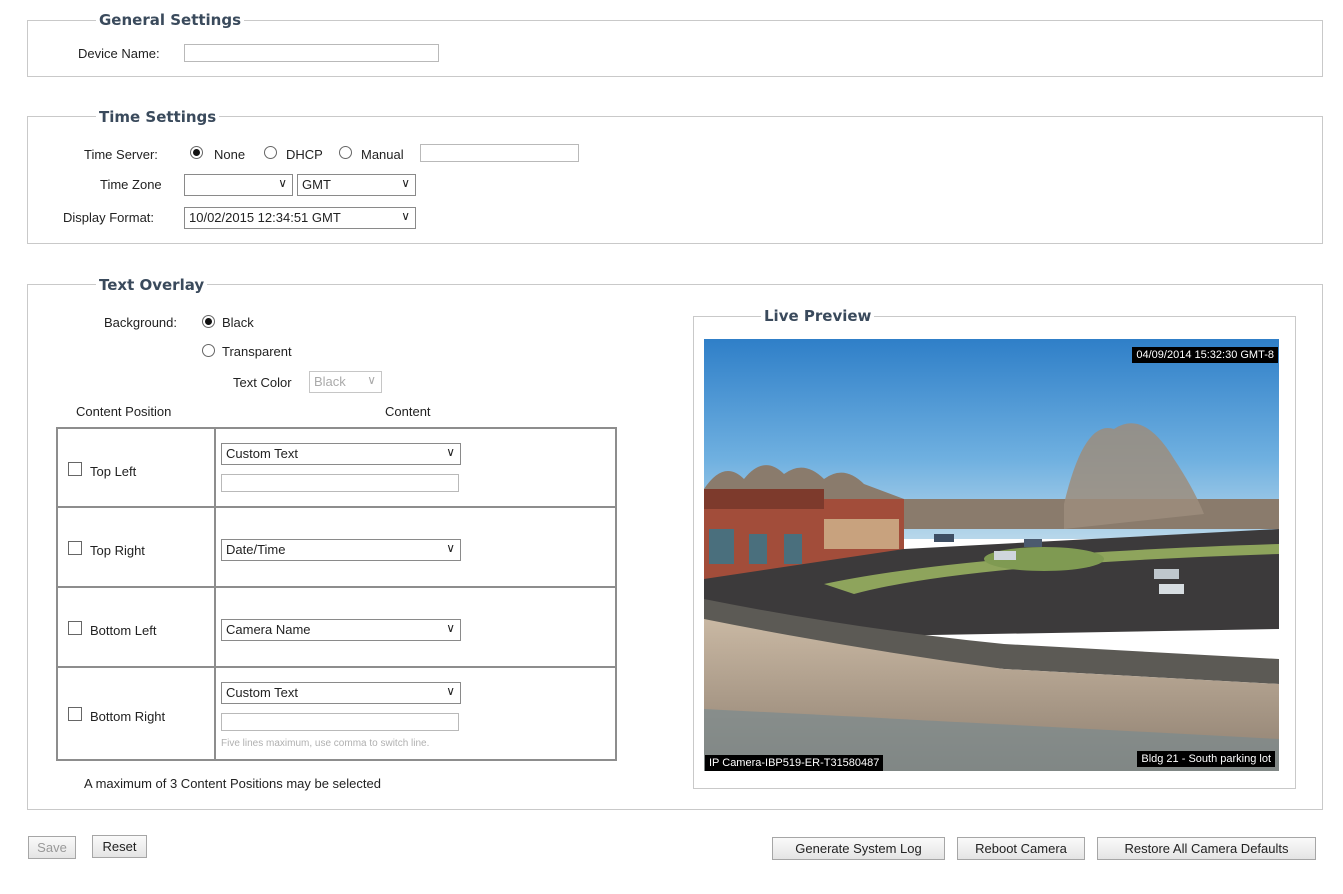 The image size is (1343, 894). I want to click on top-right-checkbox, so click(75, 548).